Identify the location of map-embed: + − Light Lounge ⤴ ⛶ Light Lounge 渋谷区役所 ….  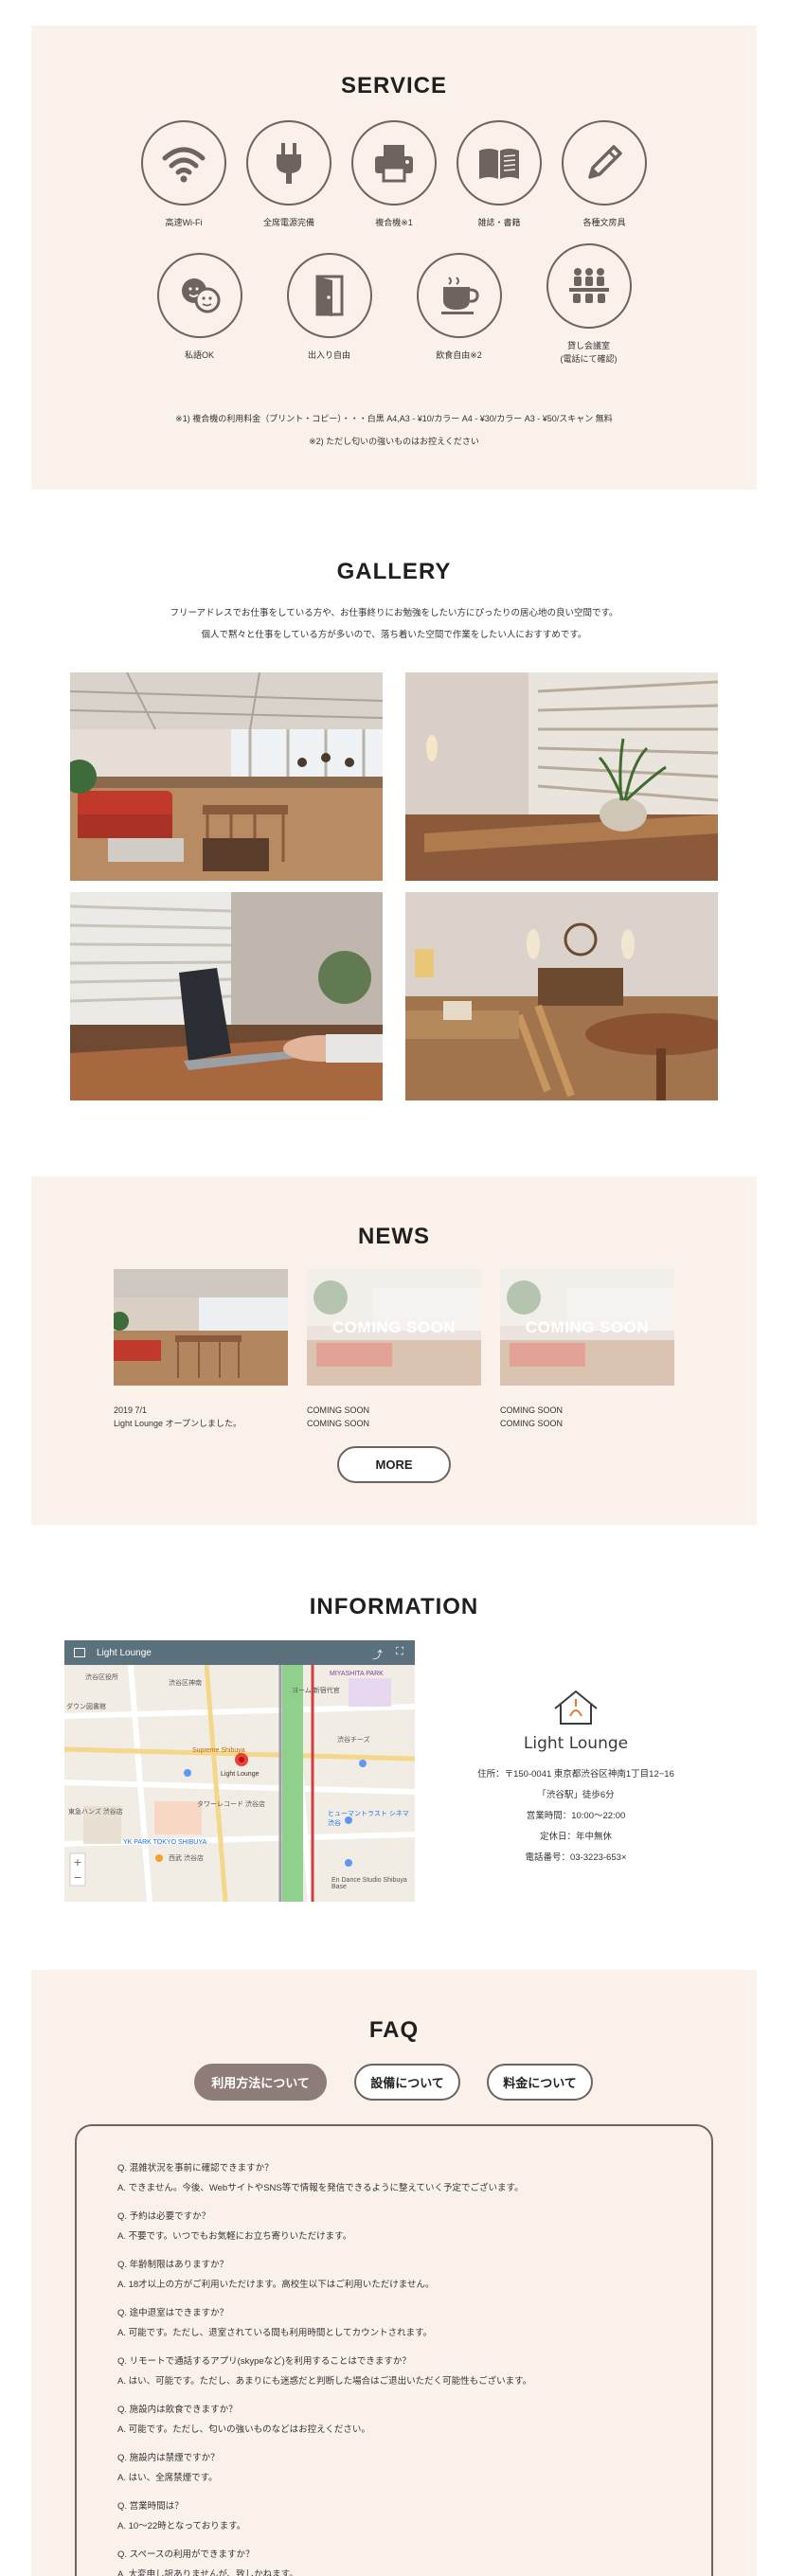
(239, 1771).